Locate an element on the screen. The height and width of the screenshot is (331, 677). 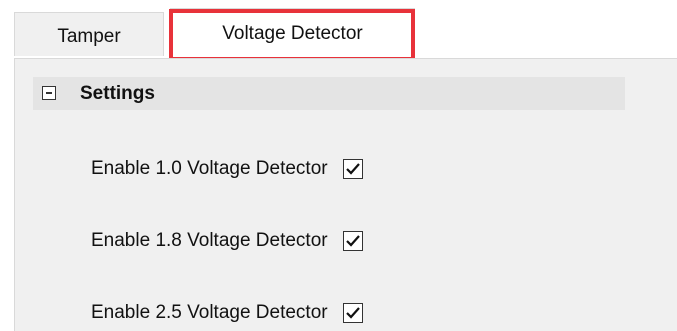
tab-voltage-detector-label: Voltage Detector is located at coordinates (292, 33).